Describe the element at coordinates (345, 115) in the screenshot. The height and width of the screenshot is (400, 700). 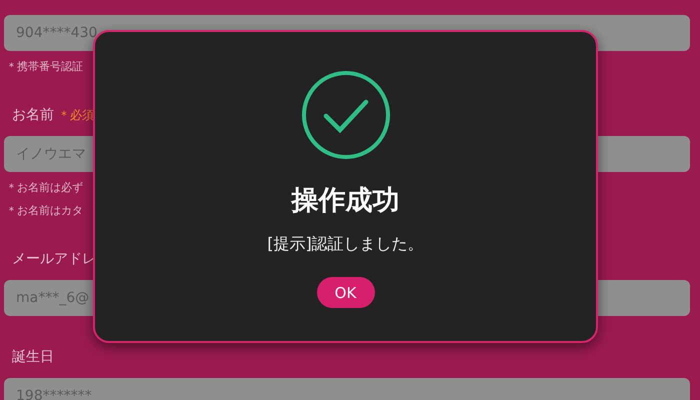
I see `check-circle-icon` at that location.